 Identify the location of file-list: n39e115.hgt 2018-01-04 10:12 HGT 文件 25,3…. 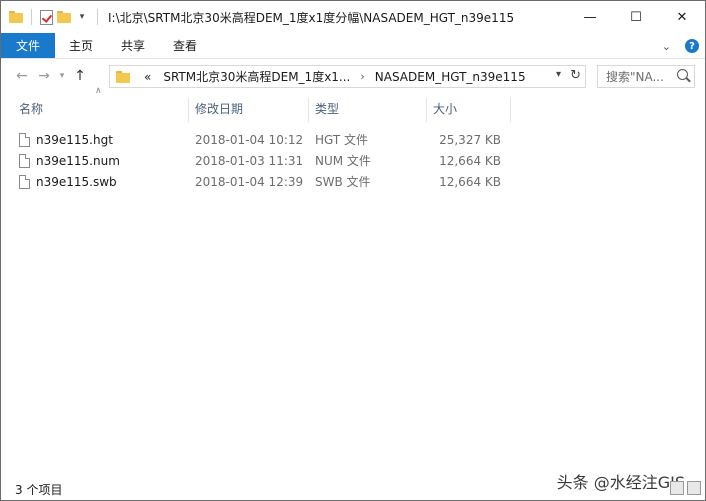
(319, 160).